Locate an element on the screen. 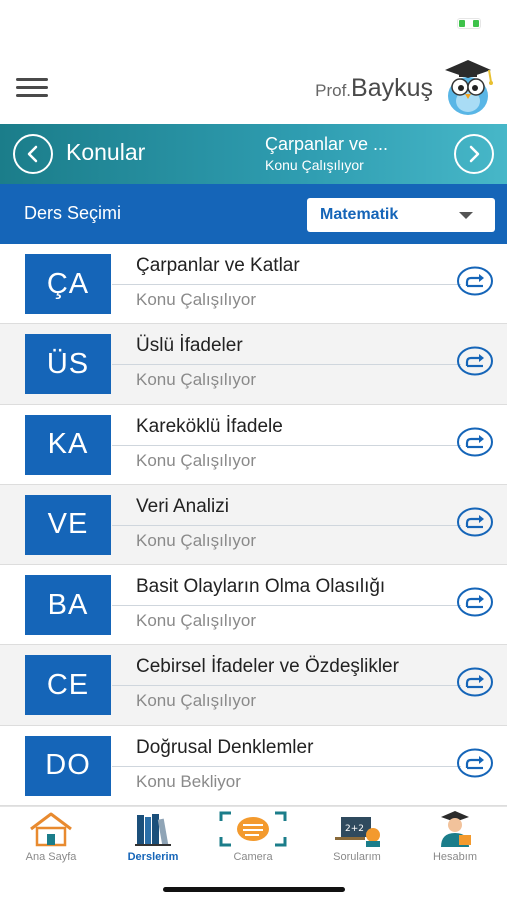 Image resolution: width=507 pixels, height=900 pixels. tab-ana-sayfa: Ana Sayfa is located at coordinates (51, 842).